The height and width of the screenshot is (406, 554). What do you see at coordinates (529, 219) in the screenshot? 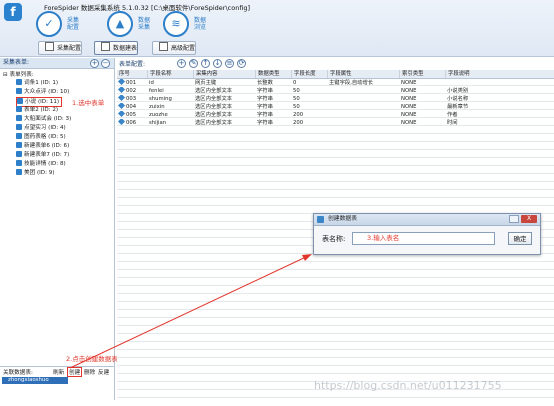
I see `dialog-close-button: X` at bounding box center [529, 219].